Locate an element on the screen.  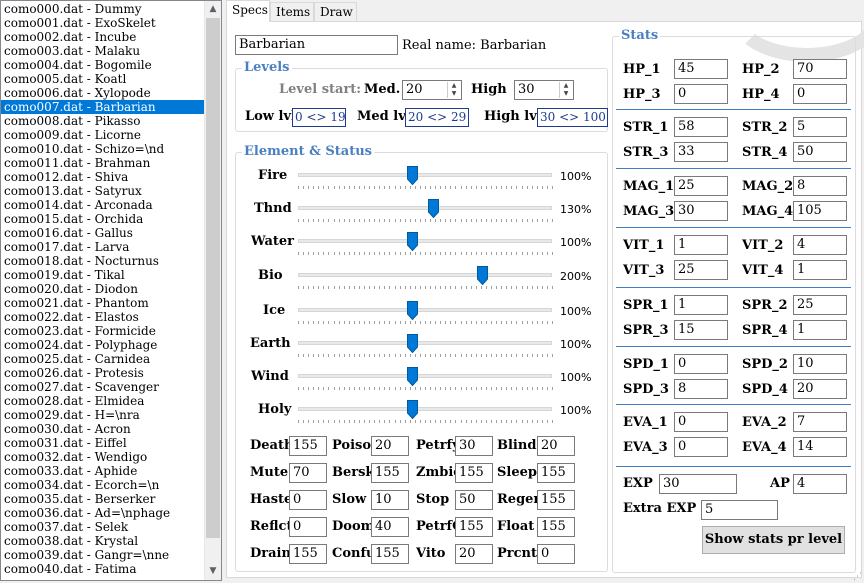
stat-input-hp_2: 70 is located at coordinates (820, 69).